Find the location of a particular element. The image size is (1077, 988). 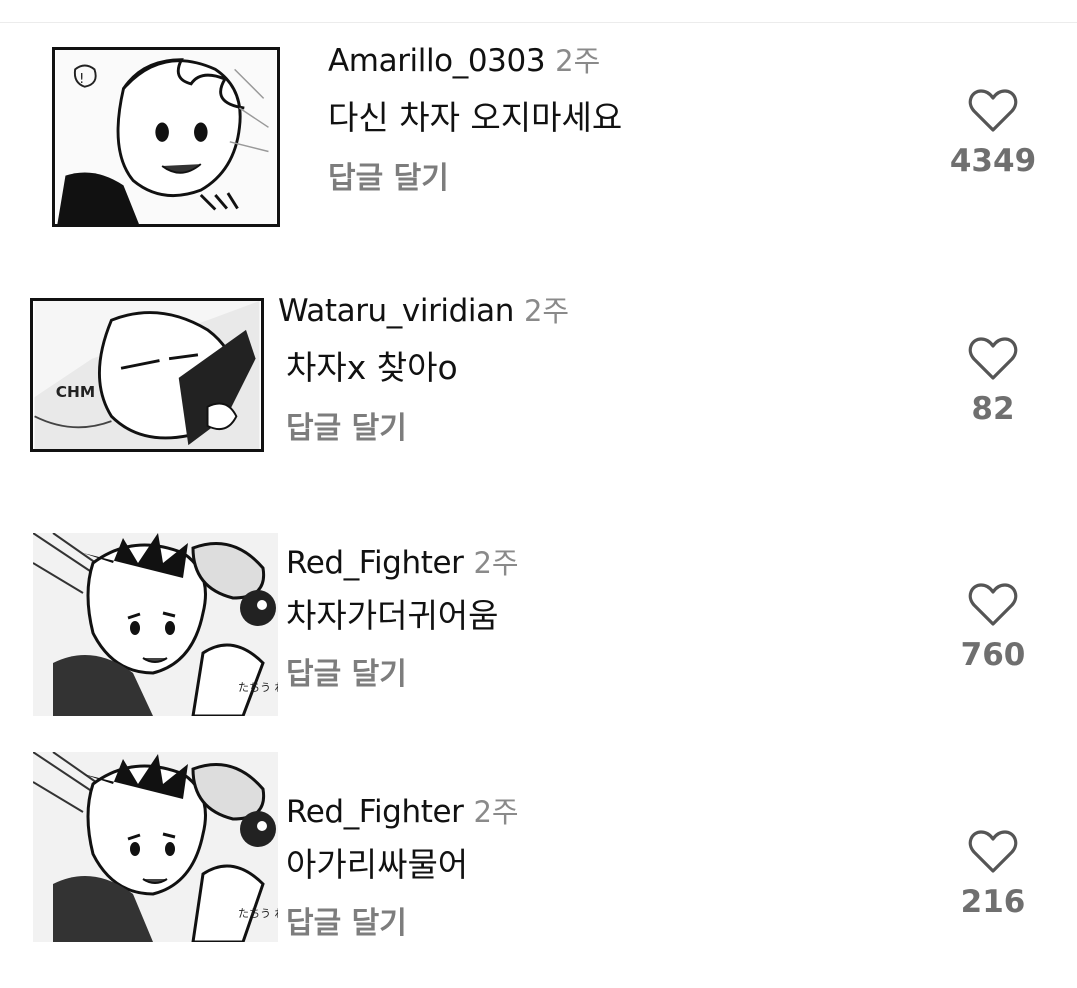

like-count: 216 is located at coordinates (993, 902).